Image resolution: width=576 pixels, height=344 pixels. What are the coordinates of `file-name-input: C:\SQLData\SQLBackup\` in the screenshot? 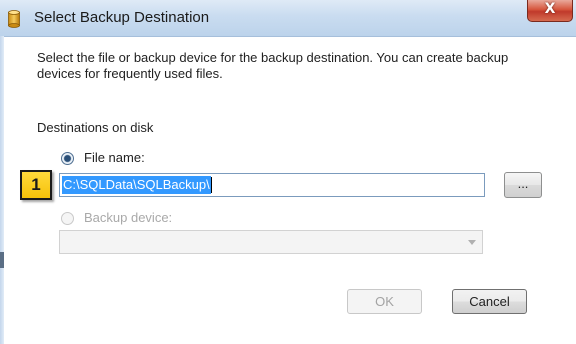 It's located at (272, 185).